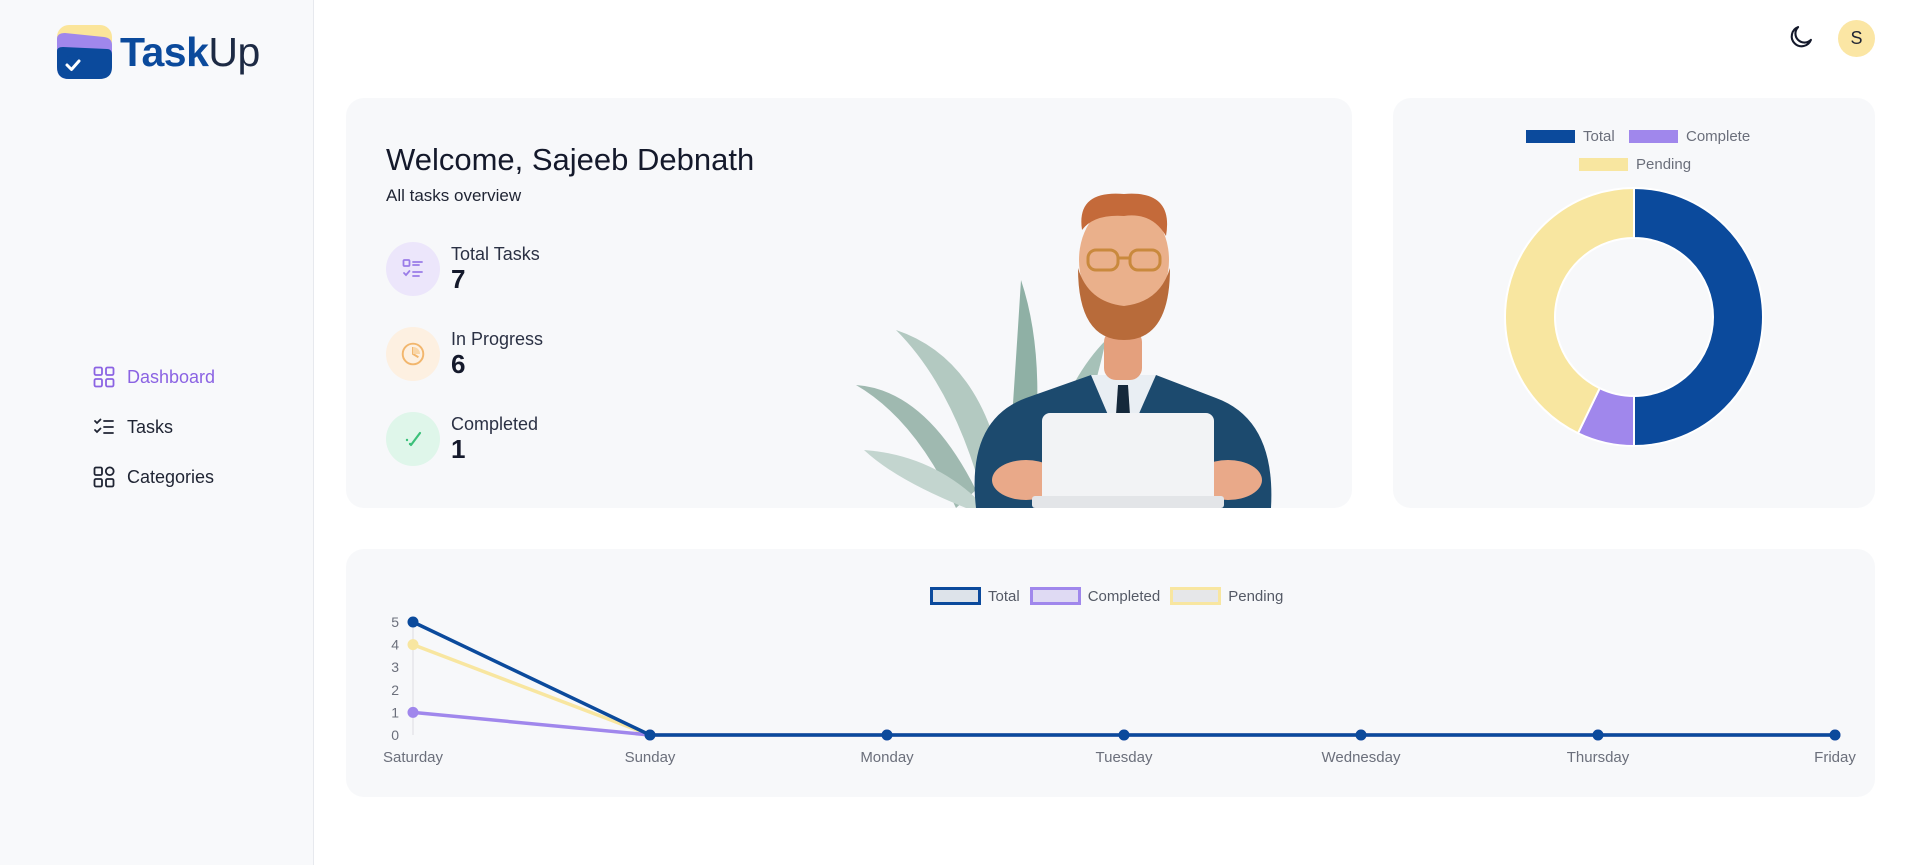 This screenshot has height=865, width=1919. I want to click on stat-value: 1, so click(458, 449).